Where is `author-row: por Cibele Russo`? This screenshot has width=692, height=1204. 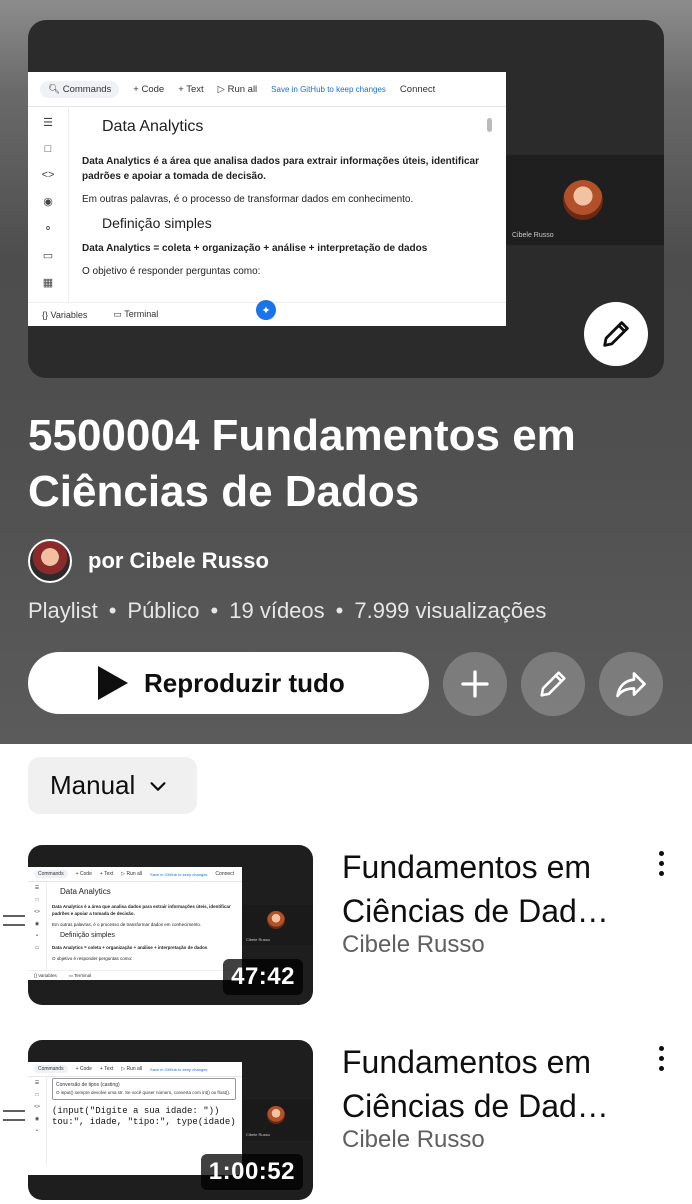 author-row: por Cibele Russo is located at coordinates (148, 561).